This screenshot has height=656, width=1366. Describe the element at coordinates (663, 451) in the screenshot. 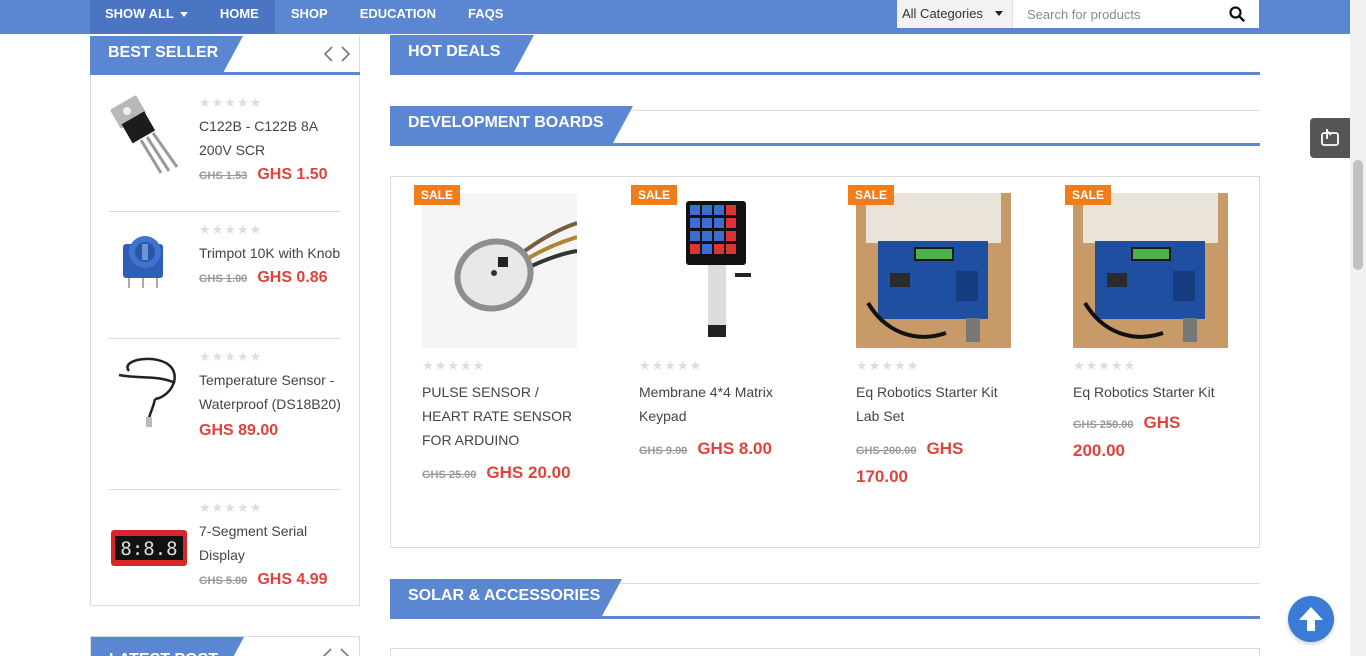

I see `old-price: GHS 9.00` at that location.